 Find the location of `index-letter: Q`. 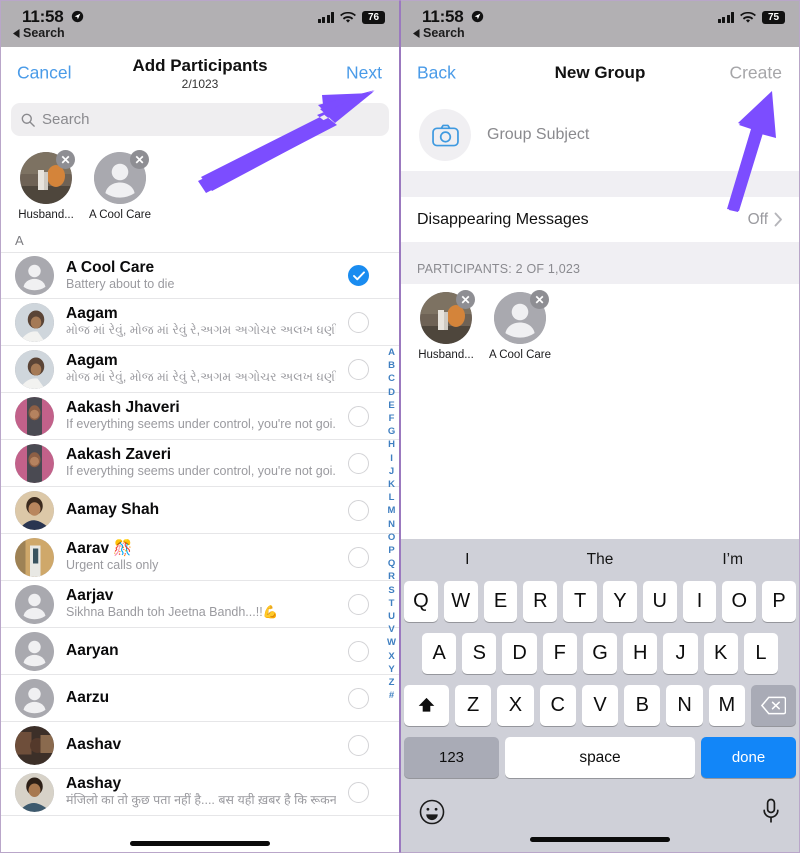

index-letter: Q is located at coordinates (391, 563).